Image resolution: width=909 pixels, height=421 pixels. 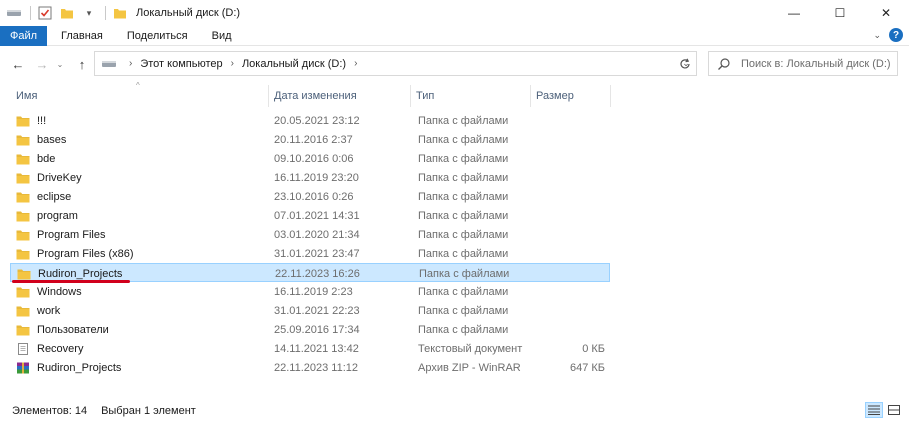 What do you see at coordinates (23, 35) in the screenshot?
I see `tab-file: Файл` at bounding box center [23, 35].